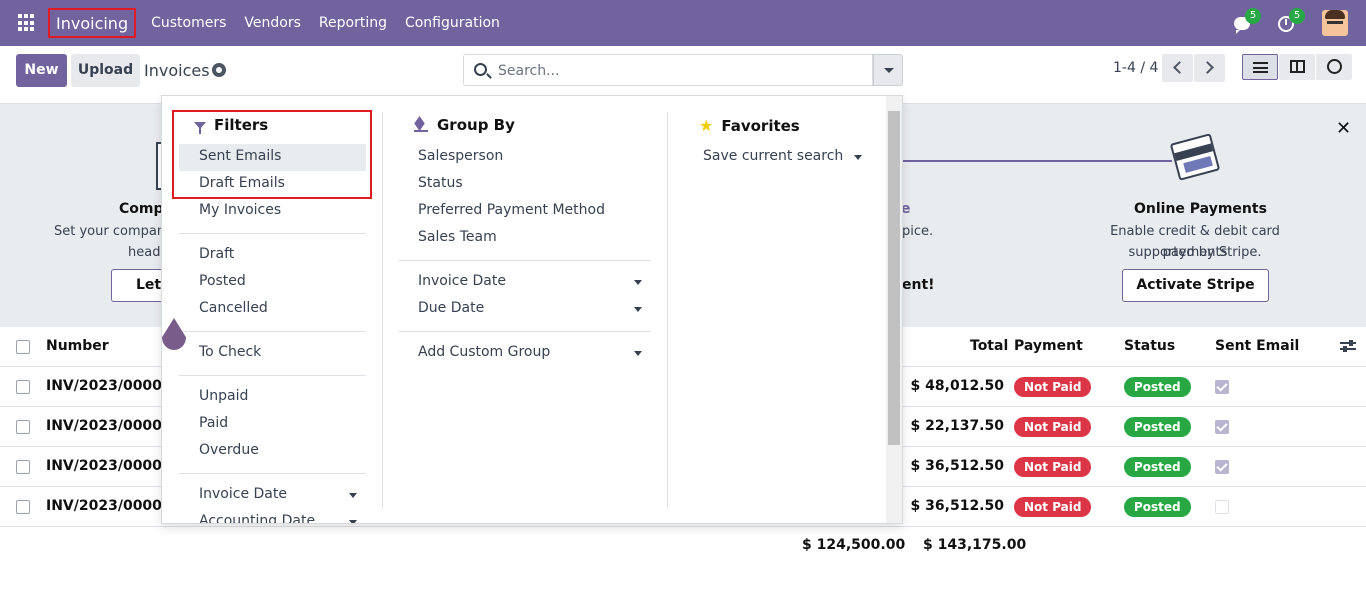 This screenshot has width=1366, height=614. What do you see at coordinates (213, 423) in the screenshot?
I see `filter-paid: Paid` at bounding box center [213, 423].